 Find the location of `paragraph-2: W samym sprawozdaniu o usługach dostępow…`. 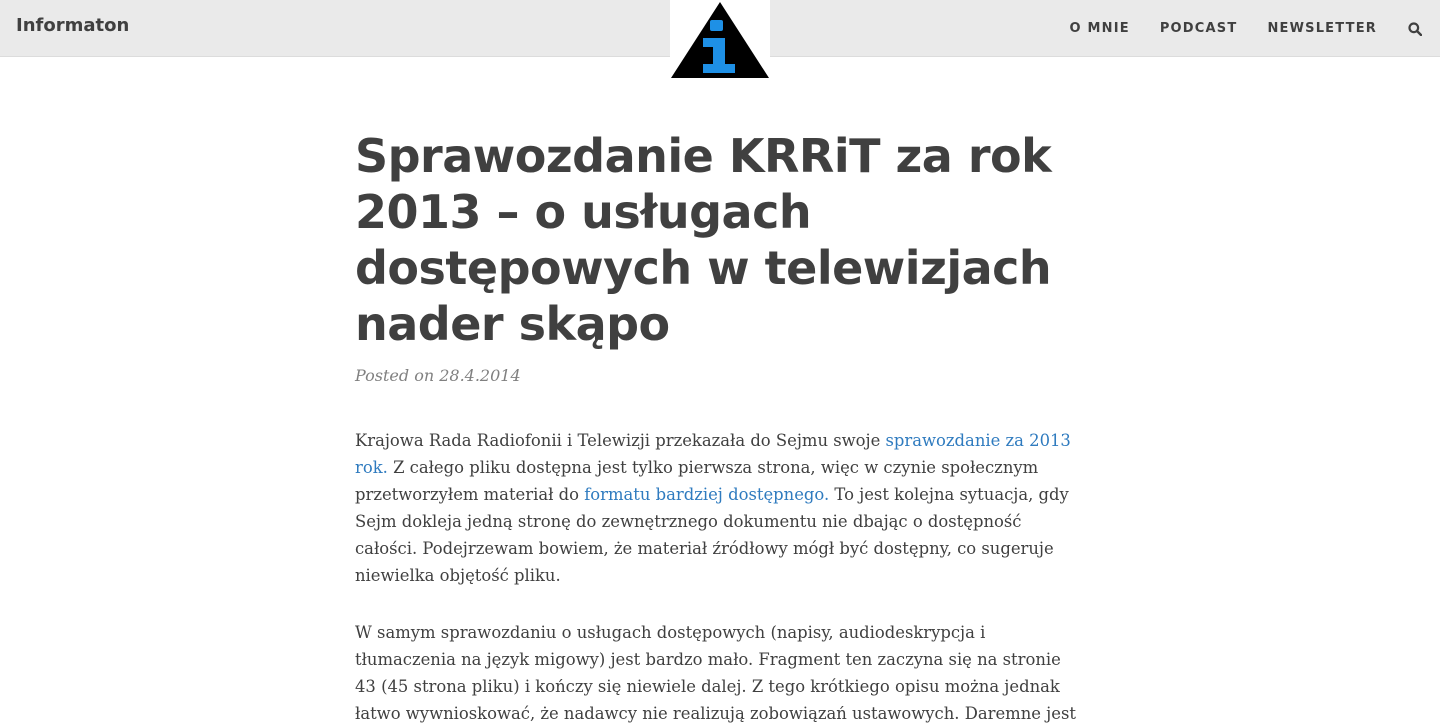

paragraph-2: W samym sprawozdaniu o usługach dostępow… is located at coordinates (715, 673).